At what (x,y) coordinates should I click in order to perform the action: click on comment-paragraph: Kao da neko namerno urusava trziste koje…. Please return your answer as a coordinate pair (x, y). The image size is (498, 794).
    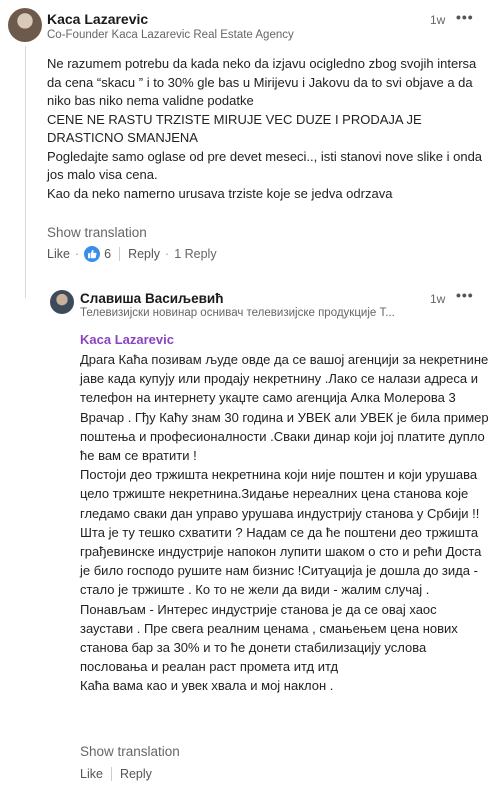
    Looking at the image, I should click on (220, 193).